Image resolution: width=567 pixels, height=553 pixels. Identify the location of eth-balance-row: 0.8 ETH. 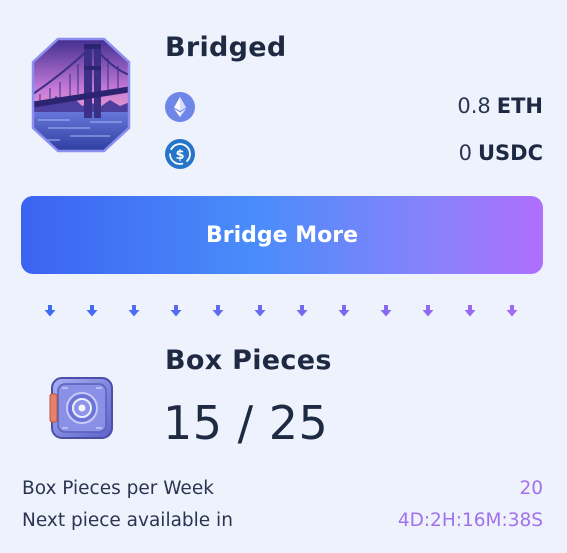
(354, 107).